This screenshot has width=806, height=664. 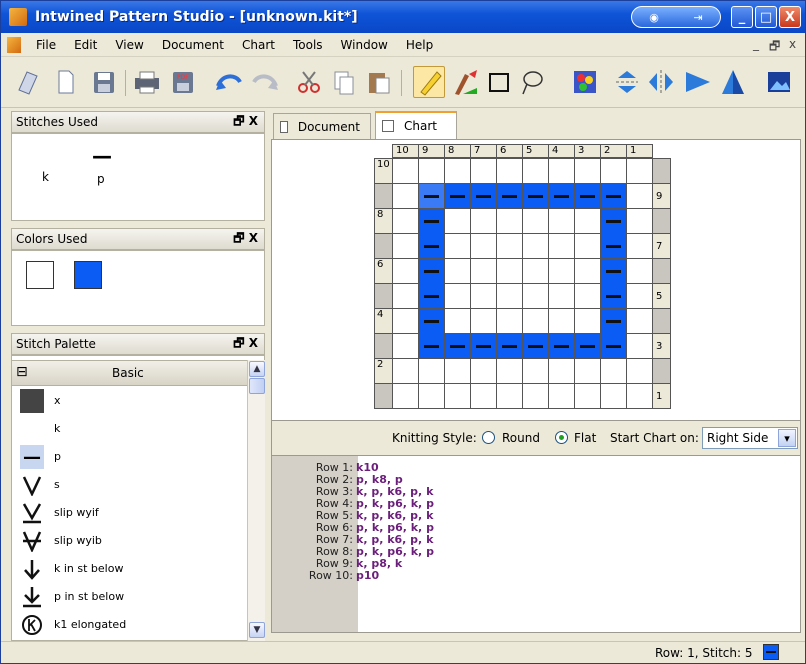 I want to click on copy-icon, so click(x=343, y=82).